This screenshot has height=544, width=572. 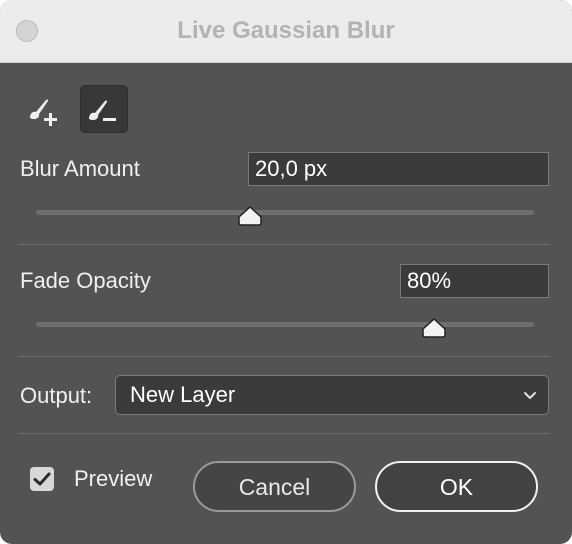 I want to click on brush-subtract-tool, so click(x=104, y=109).